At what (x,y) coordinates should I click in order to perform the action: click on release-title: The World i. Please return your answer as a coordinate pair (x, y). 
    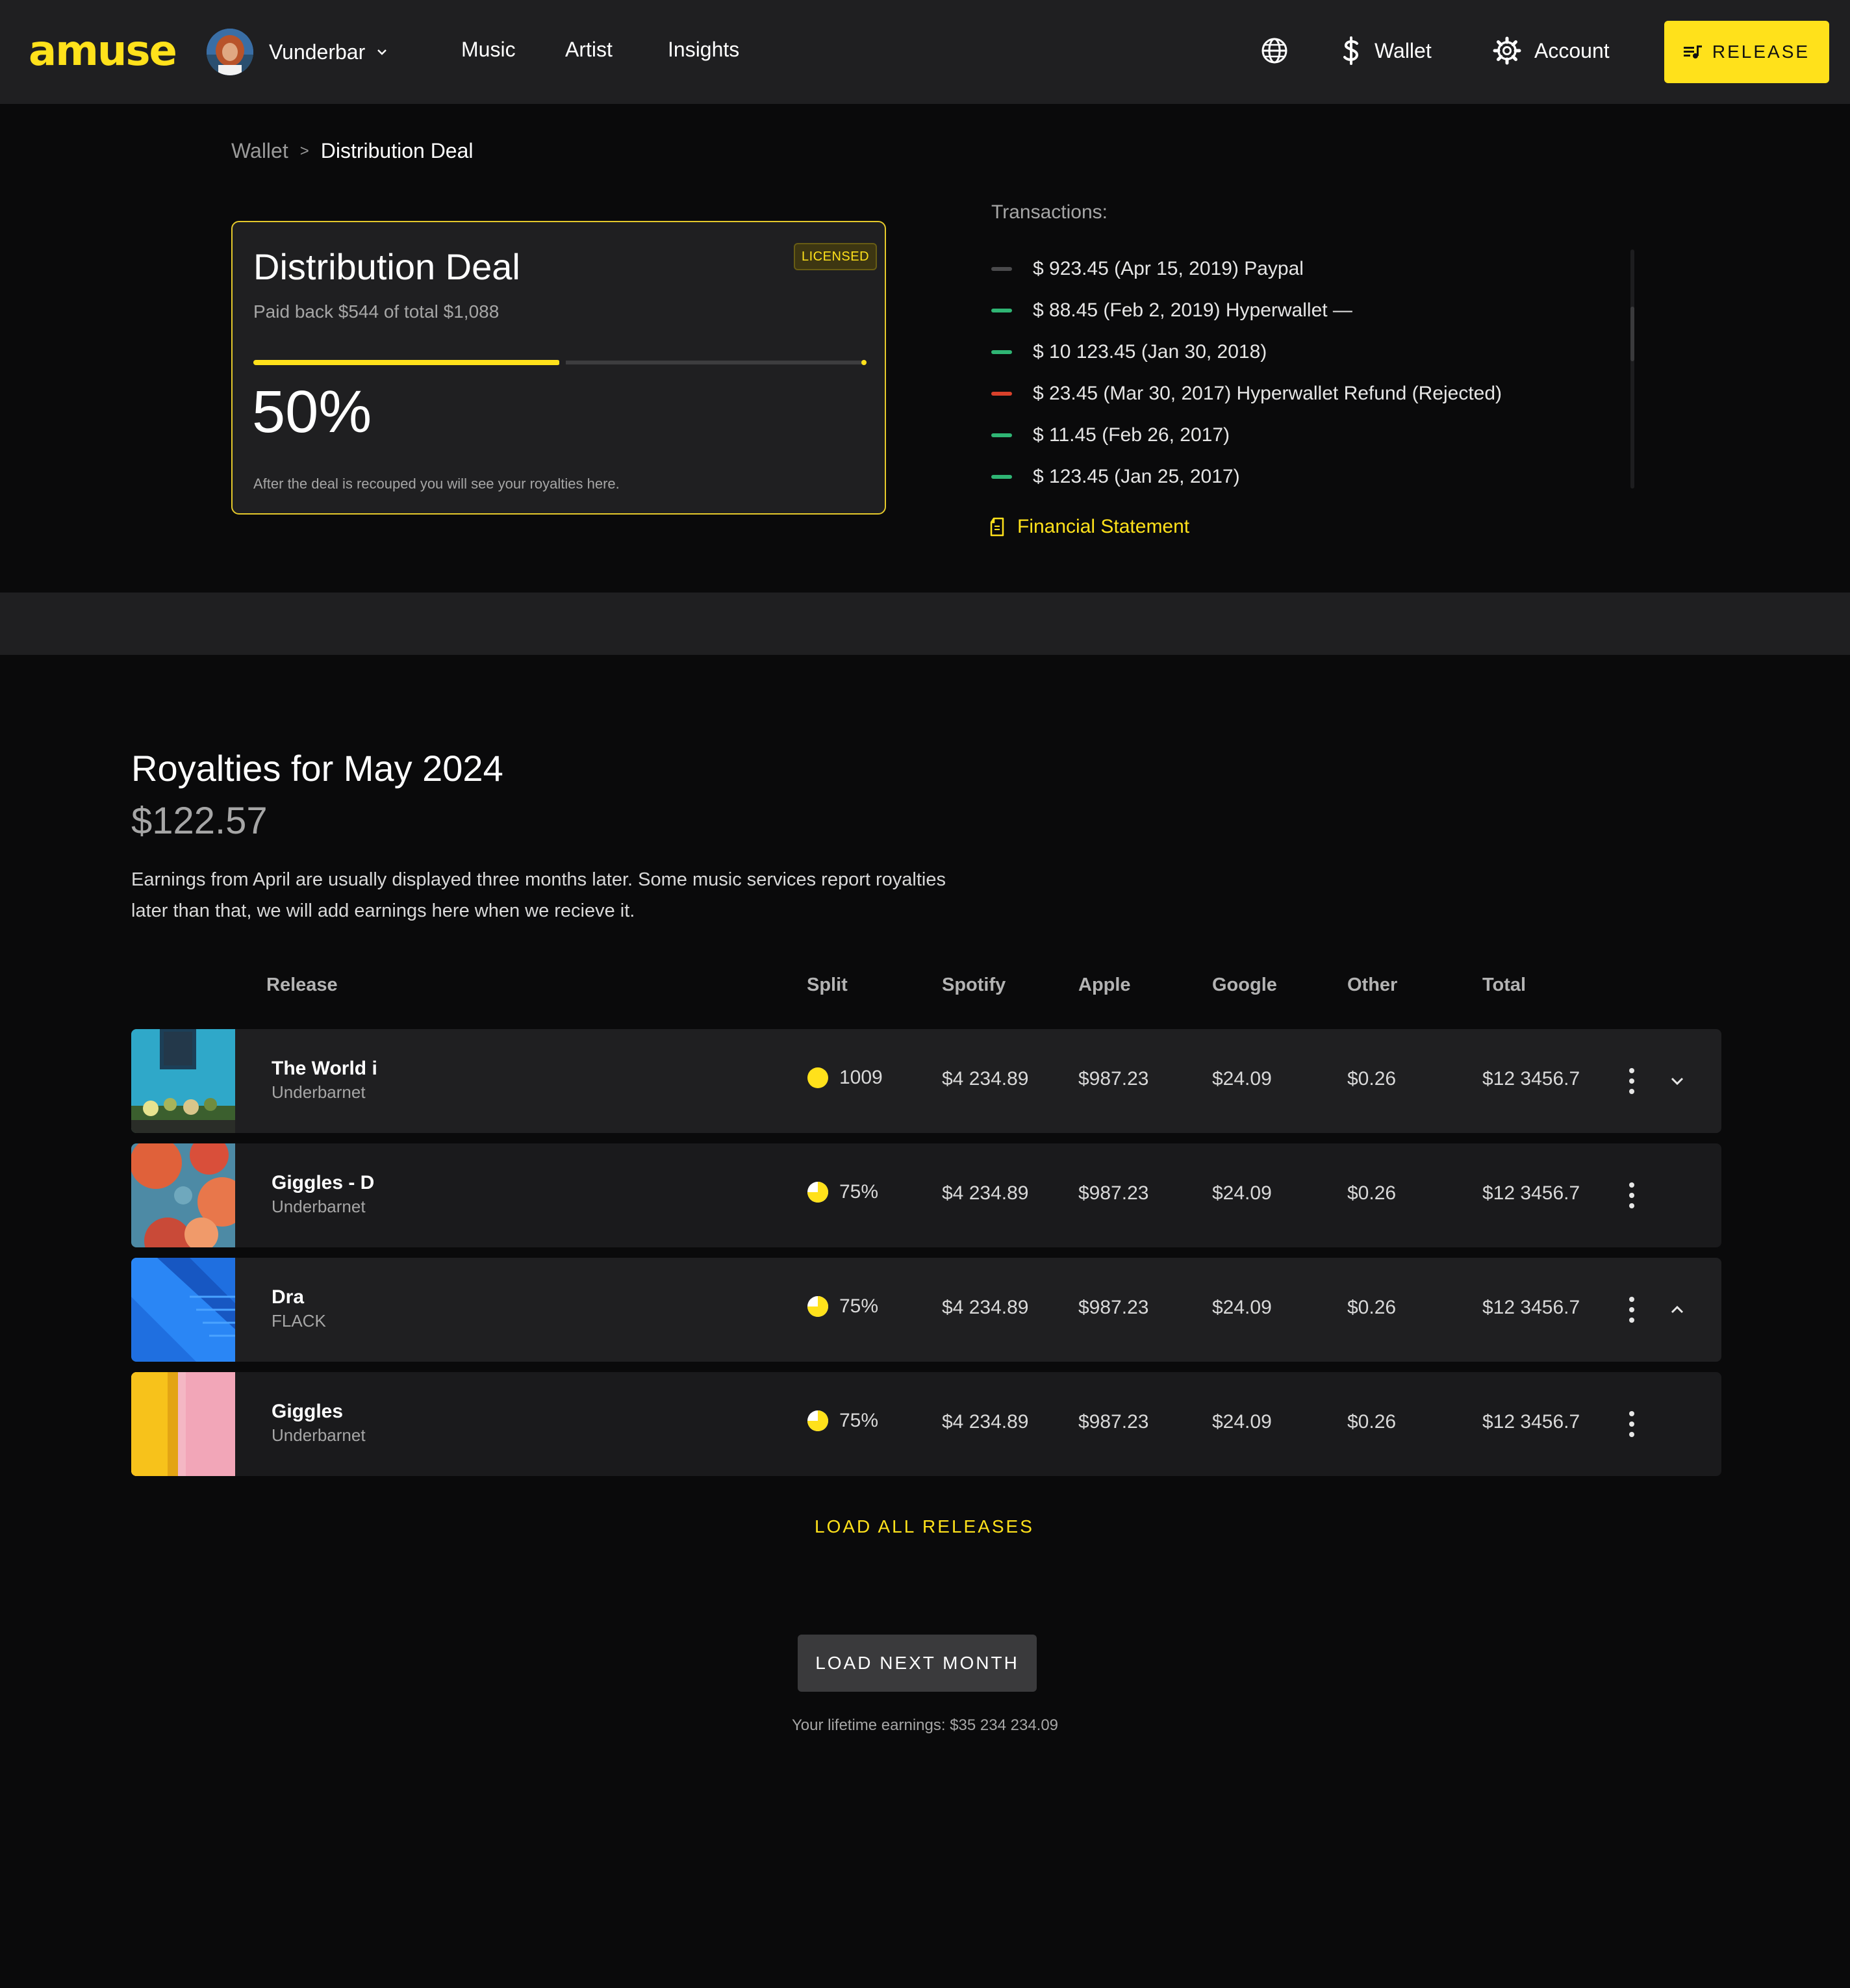
    Looking at the image, I should click on (325, 1068).